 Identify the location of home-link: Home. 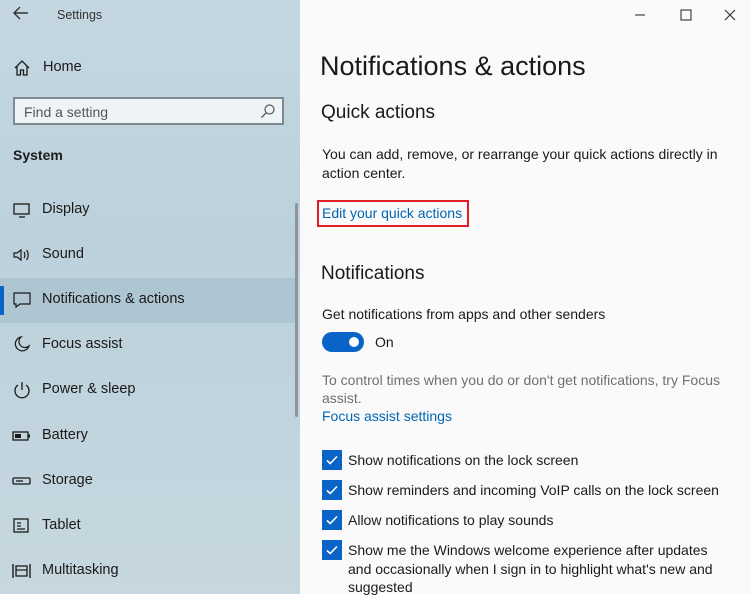
(62, 67).